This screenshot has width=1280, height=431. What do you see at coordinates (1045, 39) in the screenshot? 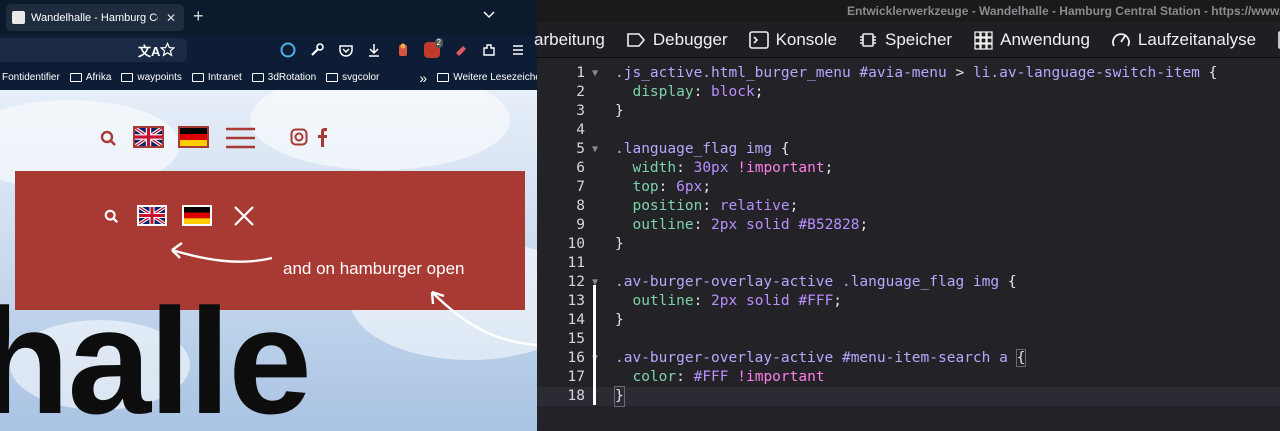
I see `tab-label: Anwendung` at bounding box center [1045, 39].